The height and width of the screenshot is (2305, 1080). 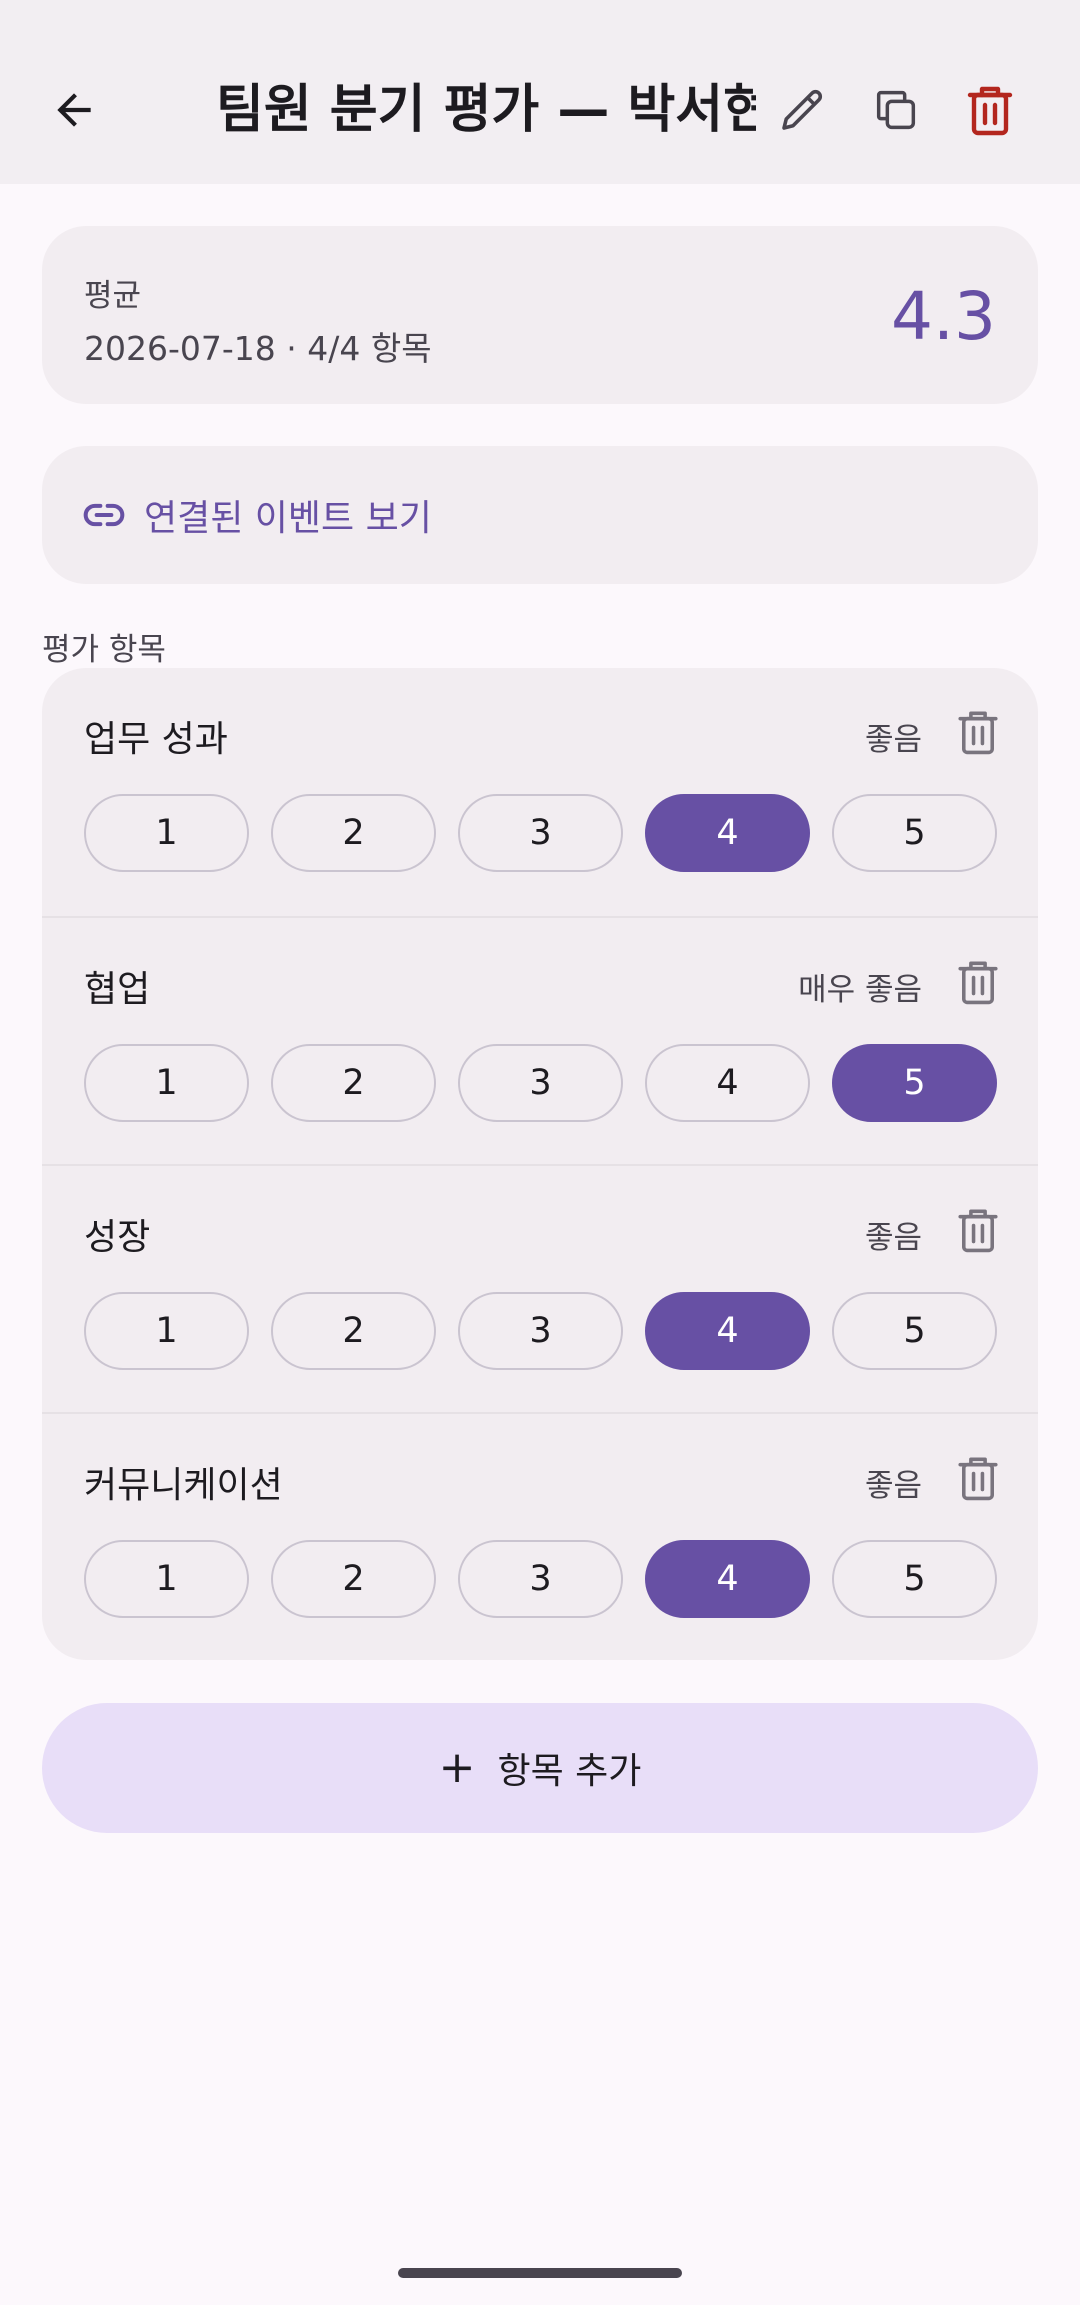 What do you see at coordinates (540, 2273) in the screenshot?
I see `home-indicator` at bounding box center [540, 2273].